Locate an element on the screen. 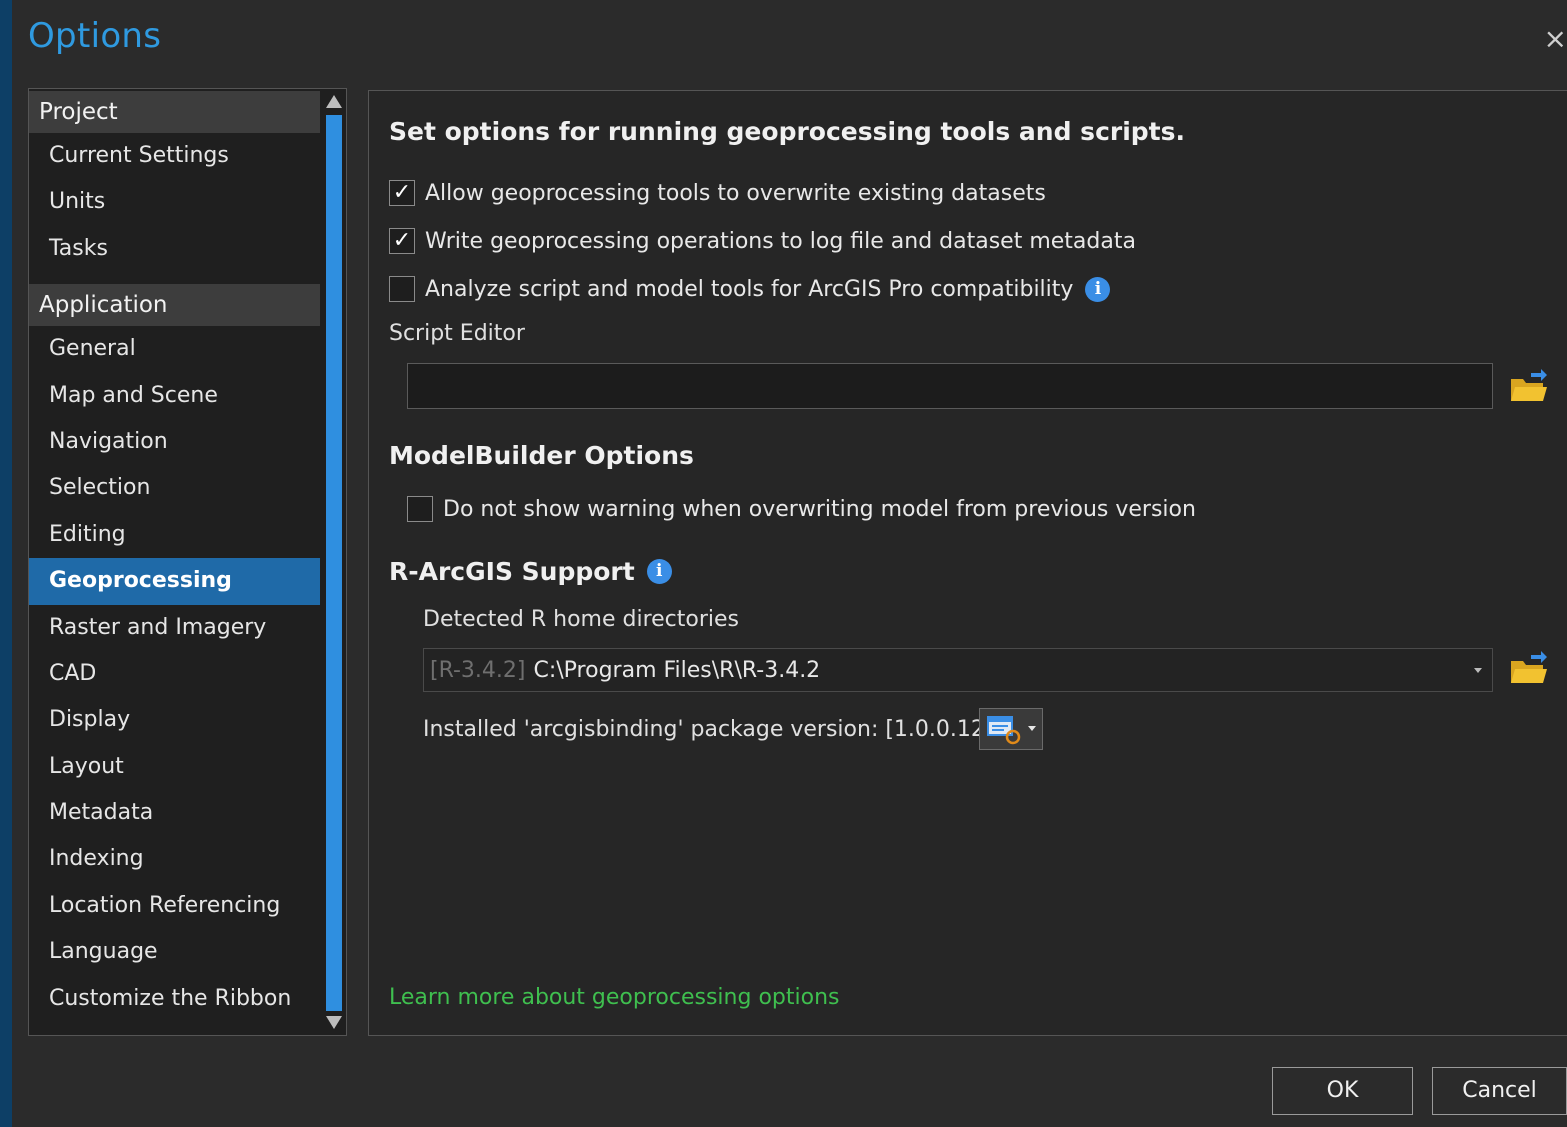 The height and width of the screenshot is (1127, 1567). r-support-section: R-ArcGIS Support i is located at coordinates (530, 571).